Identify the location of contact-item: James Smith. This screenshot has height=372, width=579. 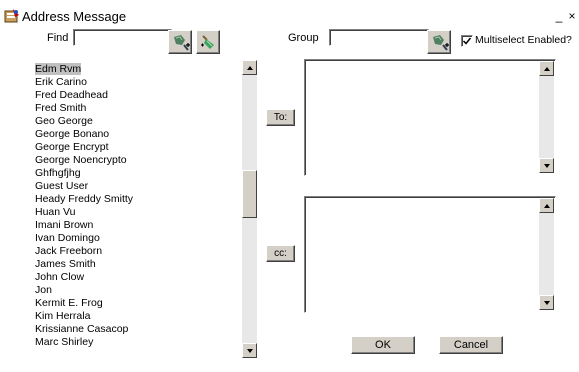
(65, 264).